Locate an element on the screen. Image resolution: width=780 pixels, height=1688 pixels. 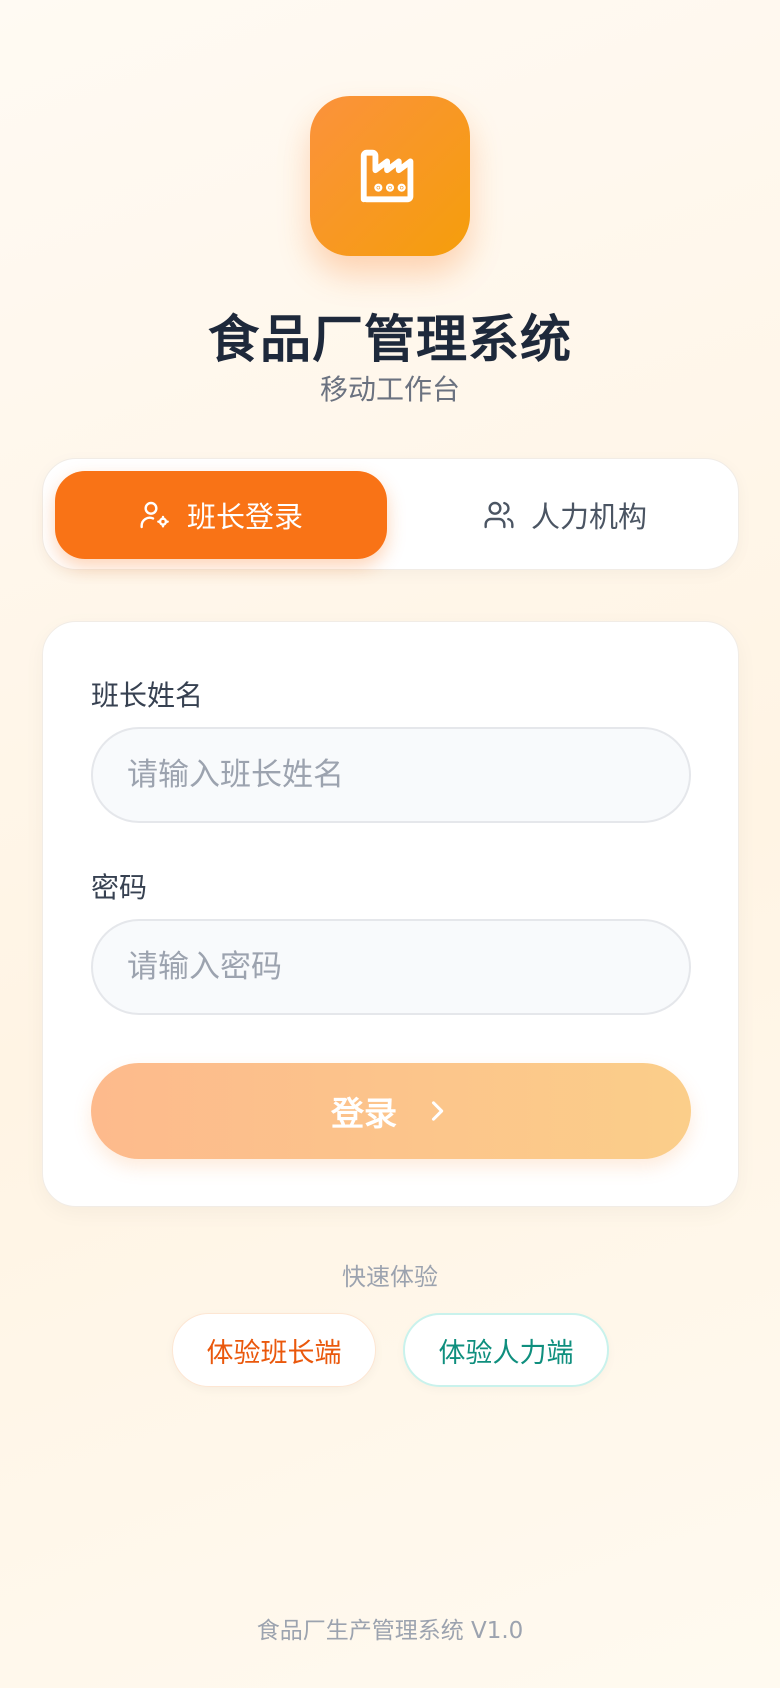
app-title: 食品厂管理系统 is located at coordinates (389, 340).